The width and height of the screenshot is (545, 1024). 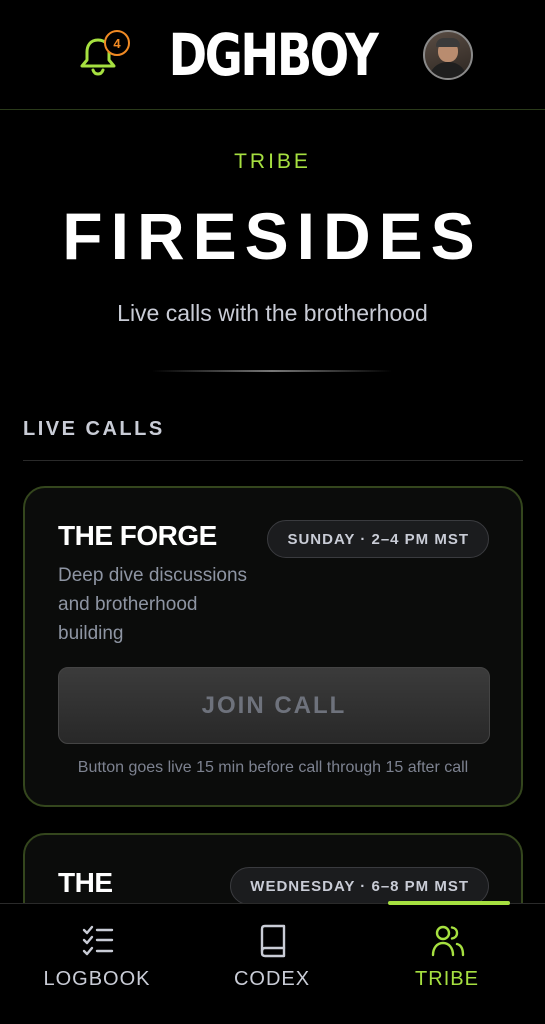 I want to click on book-icon, so click(x=273, y=941).